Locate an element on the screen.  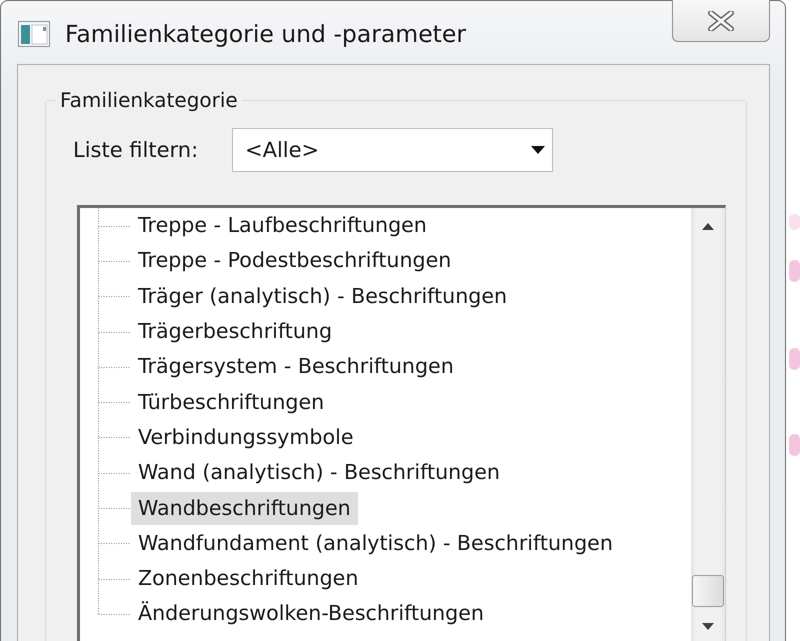
down-arrow-icon is located at coordinates (708, 626).